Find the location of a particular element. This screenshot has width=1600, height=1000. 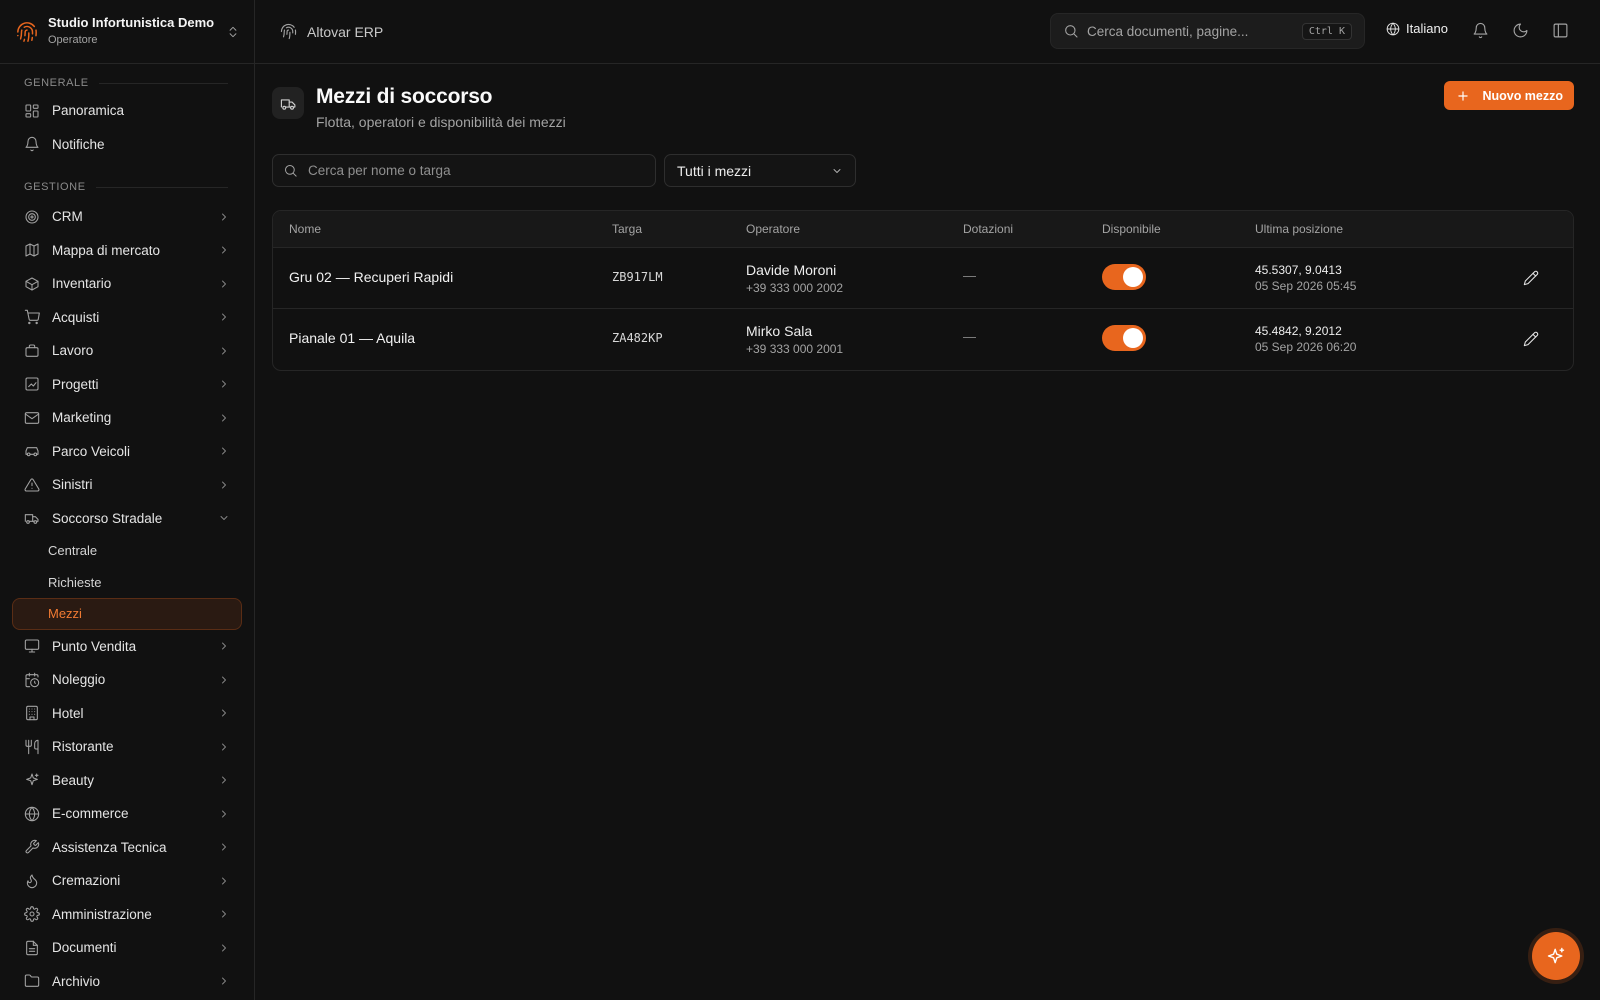

sidebar-item-label: E-commerce is located at coordinates (90, 814).